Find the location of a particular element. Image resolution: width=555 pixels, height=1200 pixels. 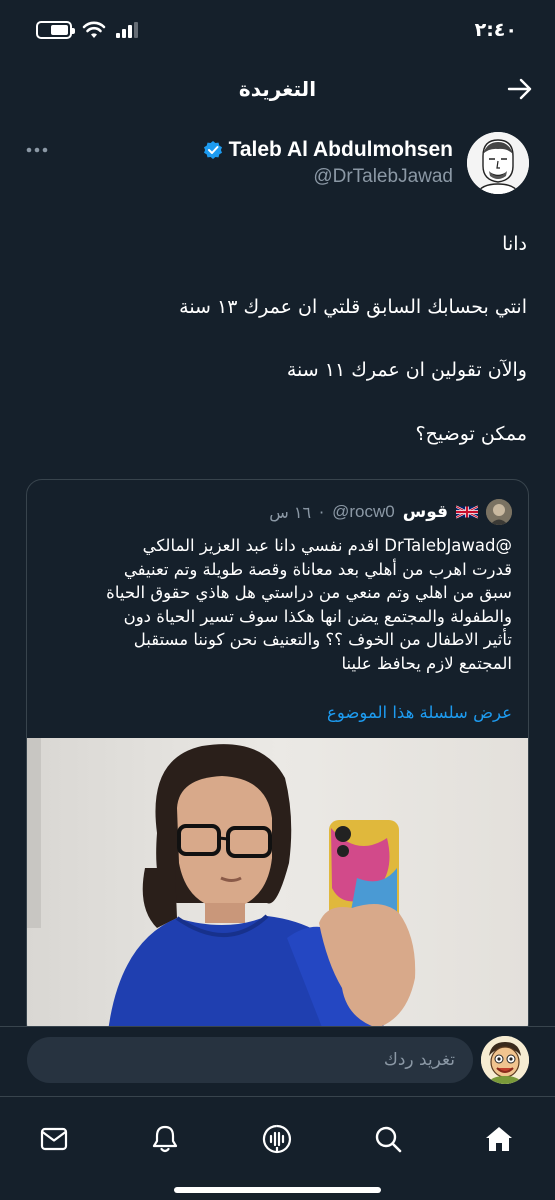

tweet-author: Taleb Al Abdulmohsen @DrTalebJawad is located at coordinates (277, 165).